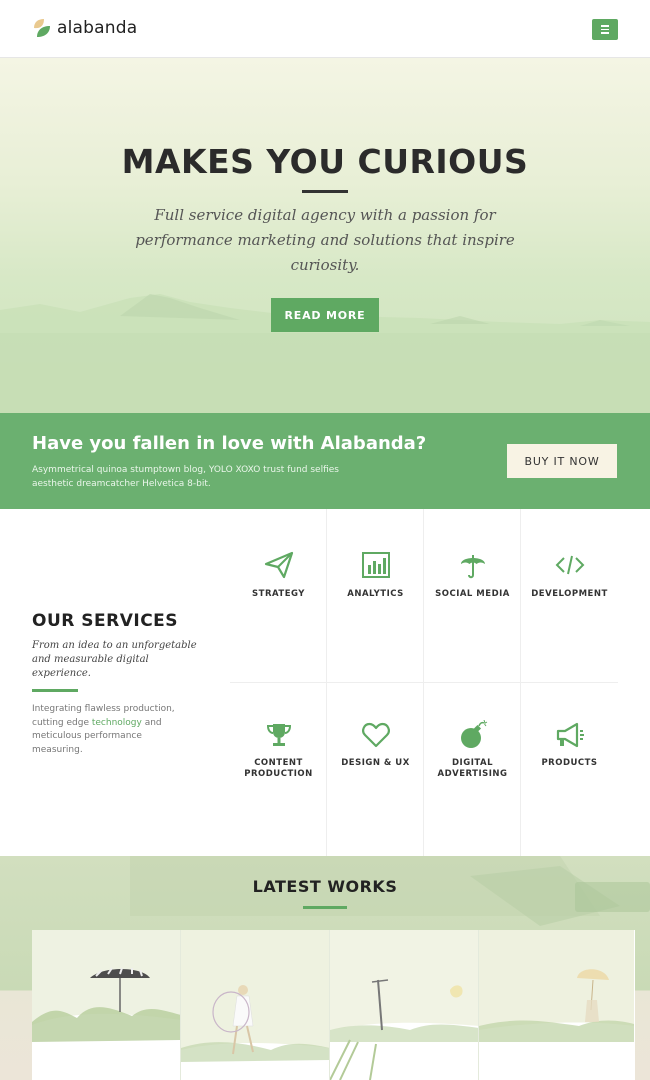  Describe the element at coordinates (325, 315) in the screenshot. I see `read-more-button: READ MORE` at that location.